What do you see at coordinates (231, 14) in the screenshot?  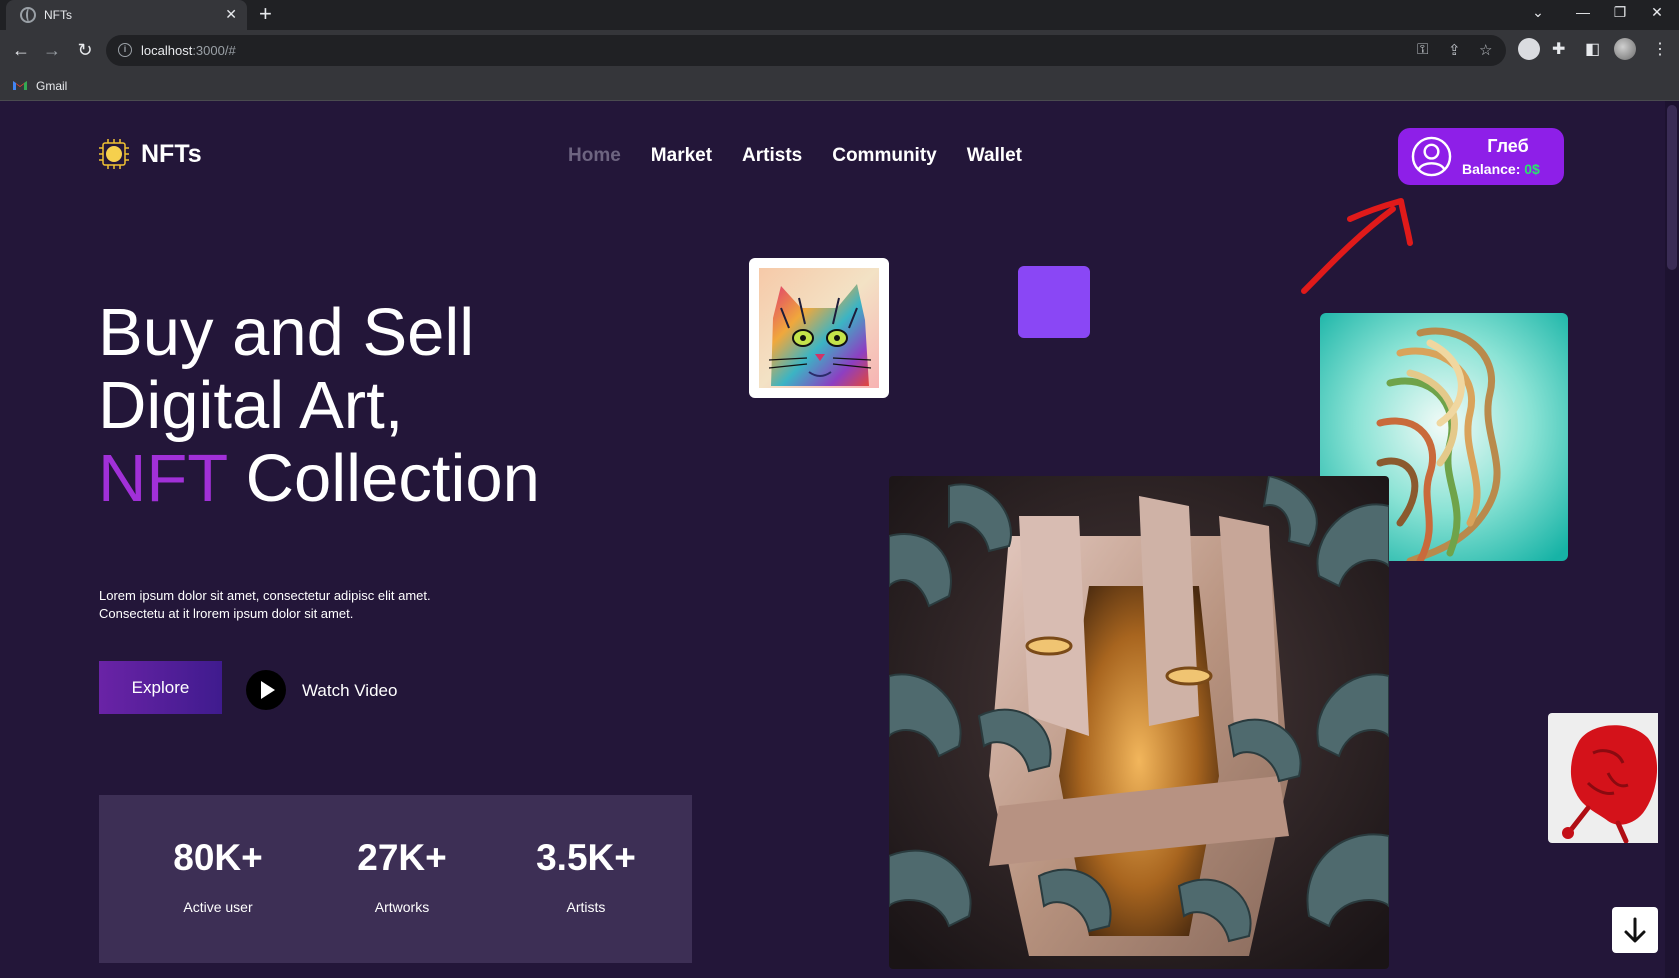 I see `close-tab-icon: ✕` at bounding box center [231, 14].